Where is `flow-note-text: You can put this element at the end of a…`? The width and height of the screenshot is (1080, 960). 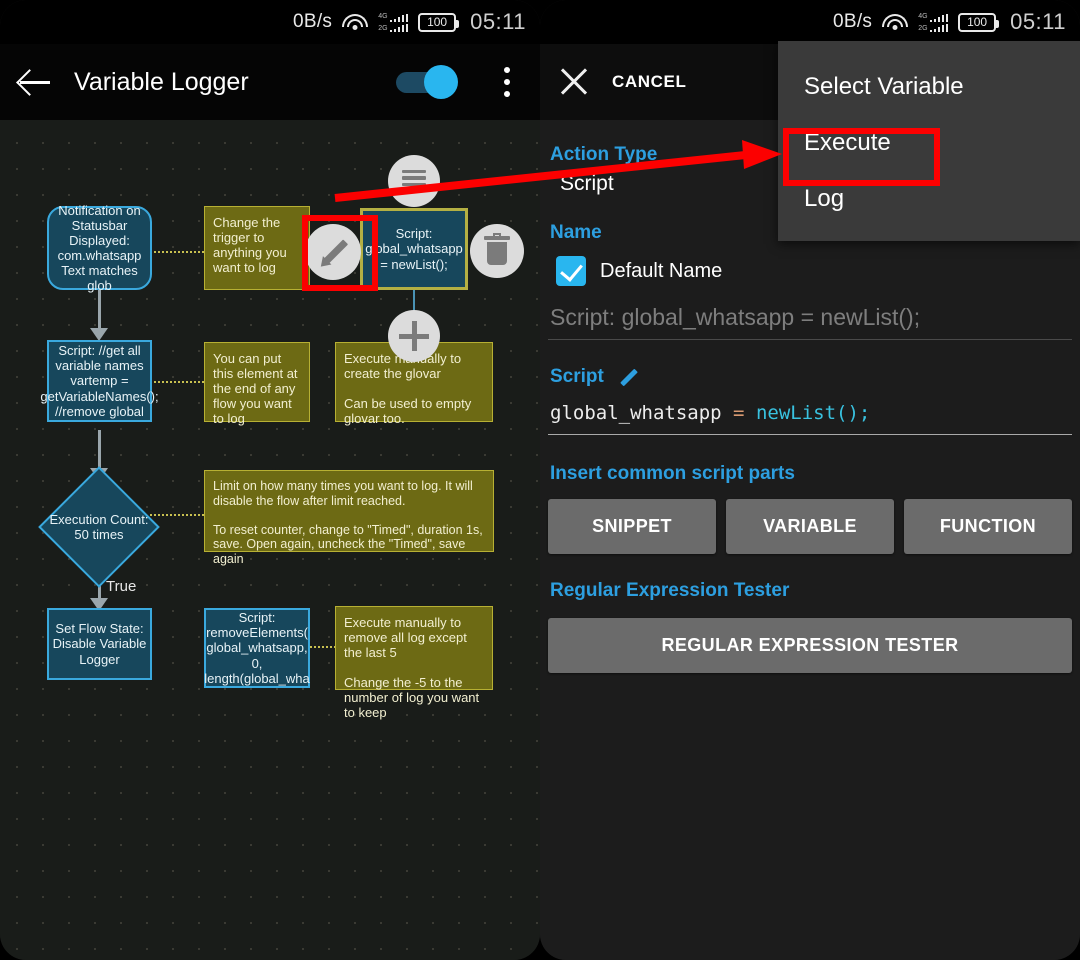
flow-note-text: You can put this element at the end of a… is located at coordinates (255, 389).